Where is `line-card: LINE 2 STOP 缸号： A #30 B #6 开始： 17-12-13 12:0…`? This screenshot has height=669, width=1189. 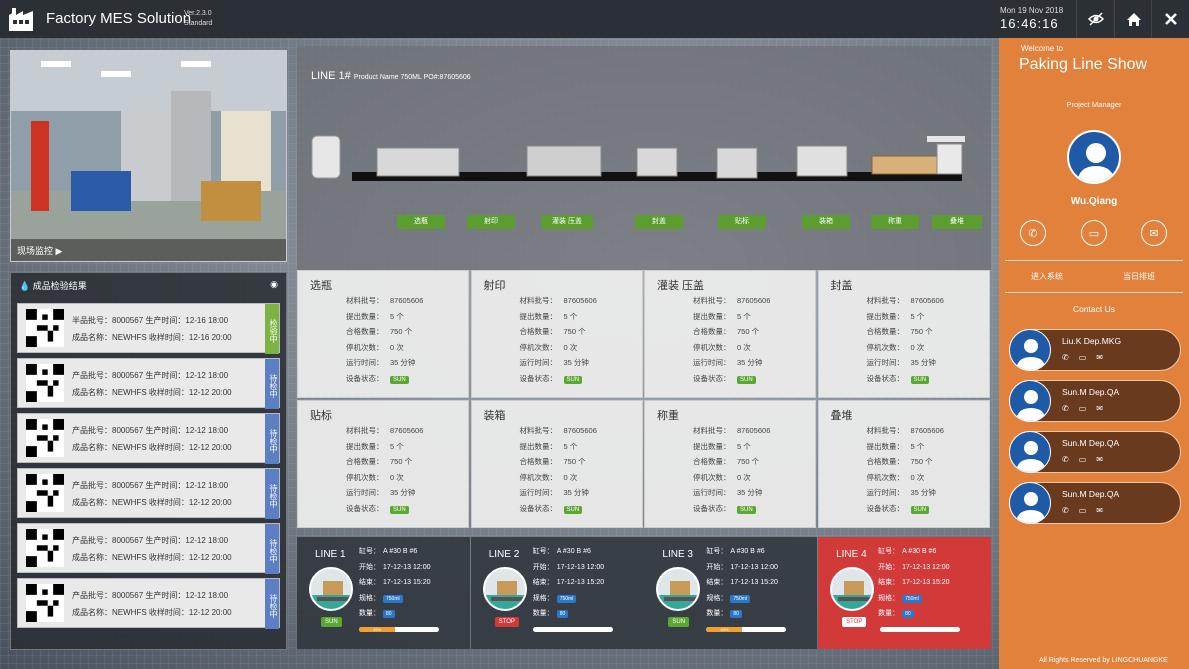 line-card: LINE 2 STOP 缸号： A #30 B #6 开始： 17-12-13 12:0… is located at coordinates (557, 593).